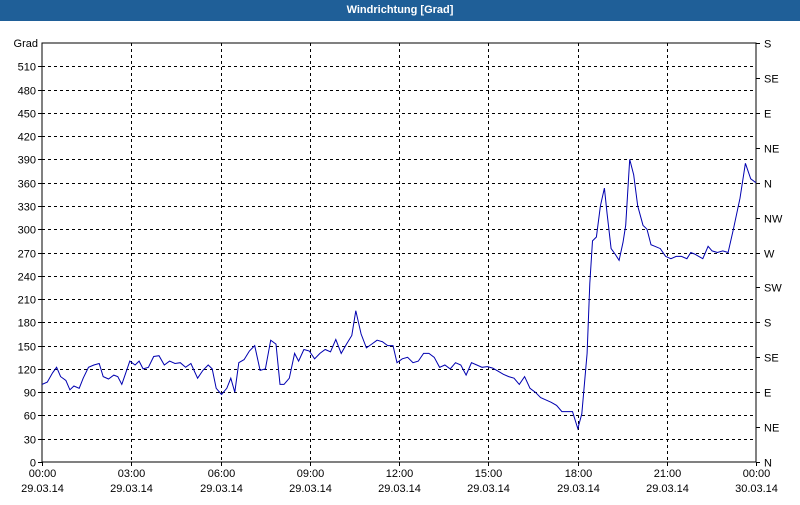 The width and height of the screenshot is (800, 505). Describe the element at coordinates (400, 10) in the screenshot. I see `window-title: Windrichtung [Grad]` at that location.